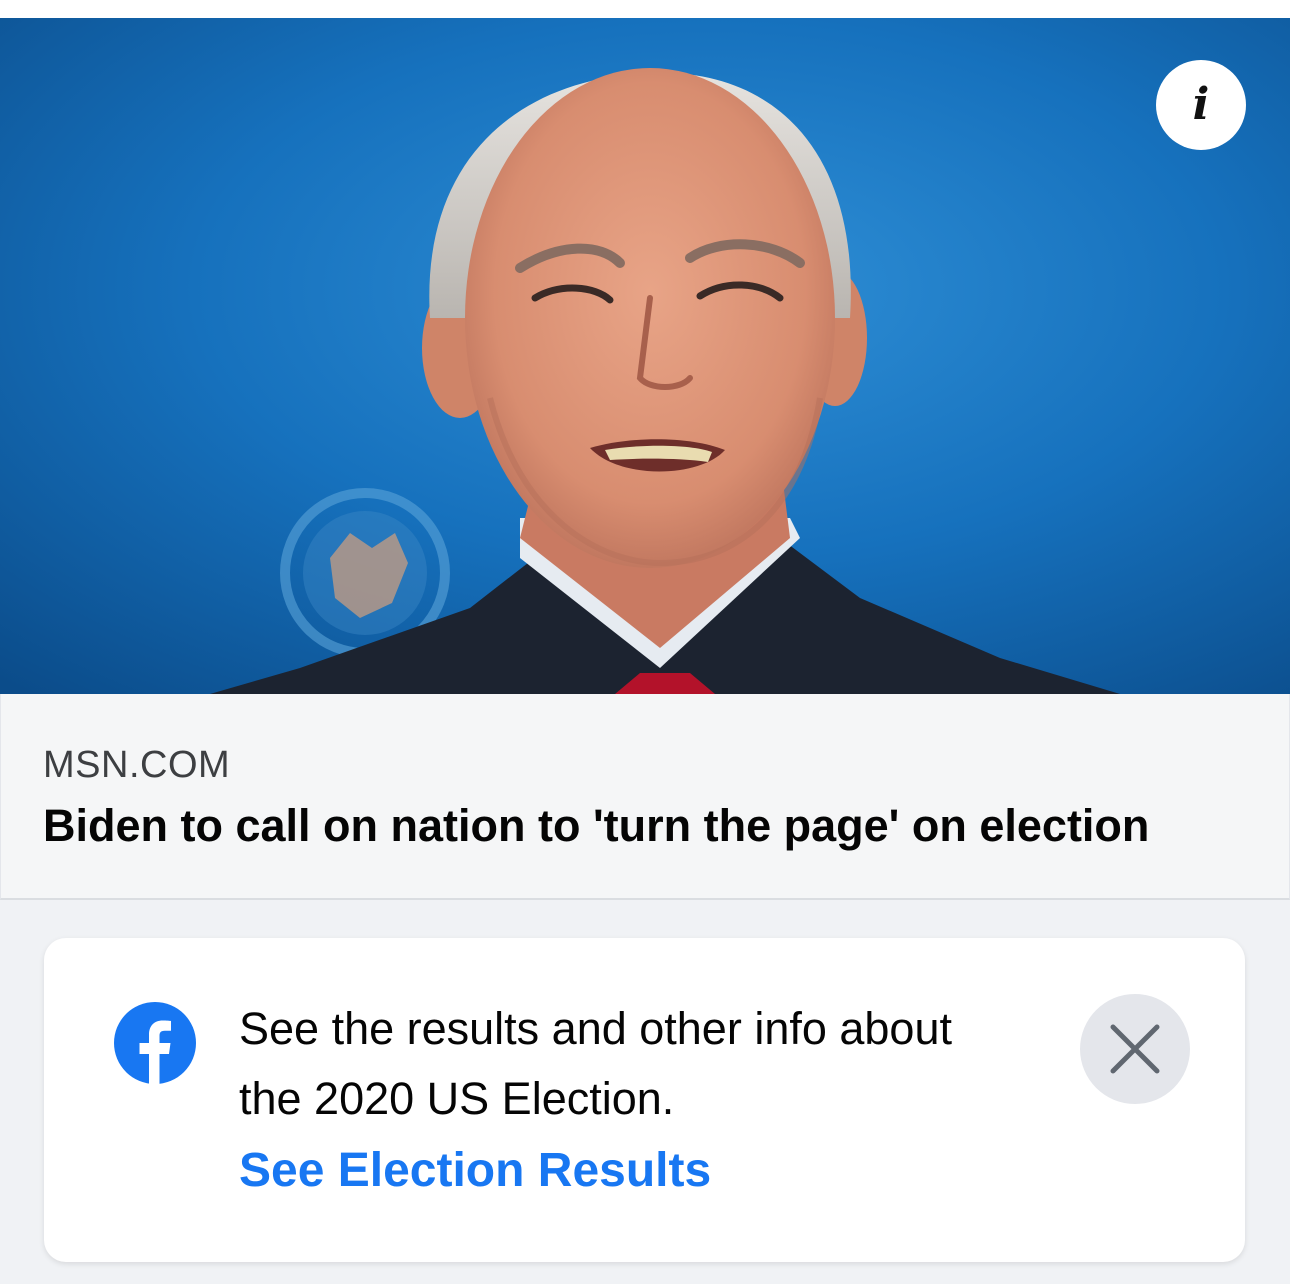 The height and width of the screenshot is (1284, 1290). Describe the element at coordinates (137, 765) in the screenshot. I see `source-domain: MSN.COM` at that location.